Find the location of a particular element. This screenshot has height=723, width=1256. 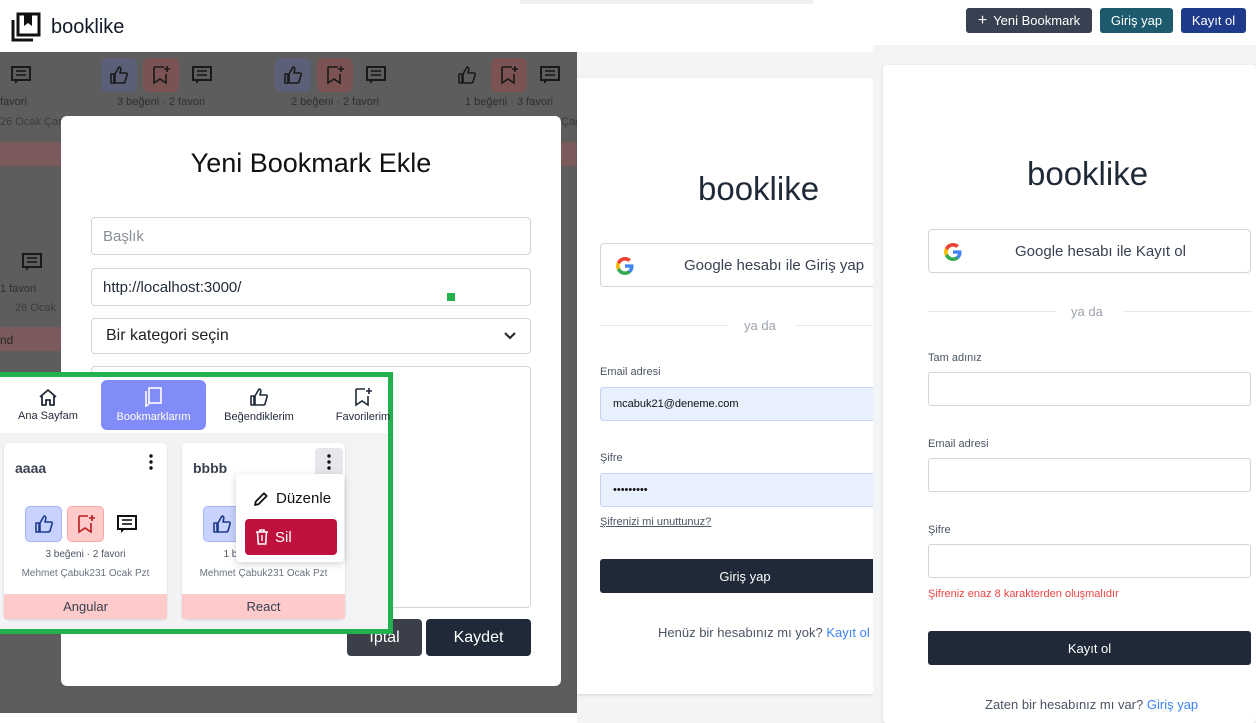

trash-icon is located at coordinates (262, 537).